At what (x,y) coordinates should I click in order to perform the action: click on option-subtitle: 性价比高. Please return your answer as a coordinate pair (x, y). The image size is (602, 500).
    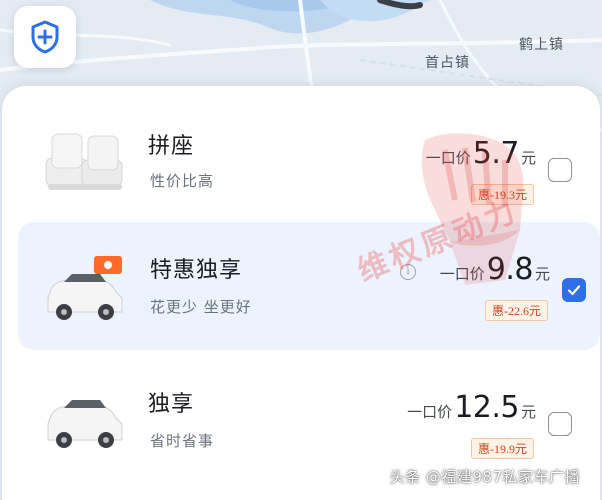
    Looking at the image, I should click on (182, 181).